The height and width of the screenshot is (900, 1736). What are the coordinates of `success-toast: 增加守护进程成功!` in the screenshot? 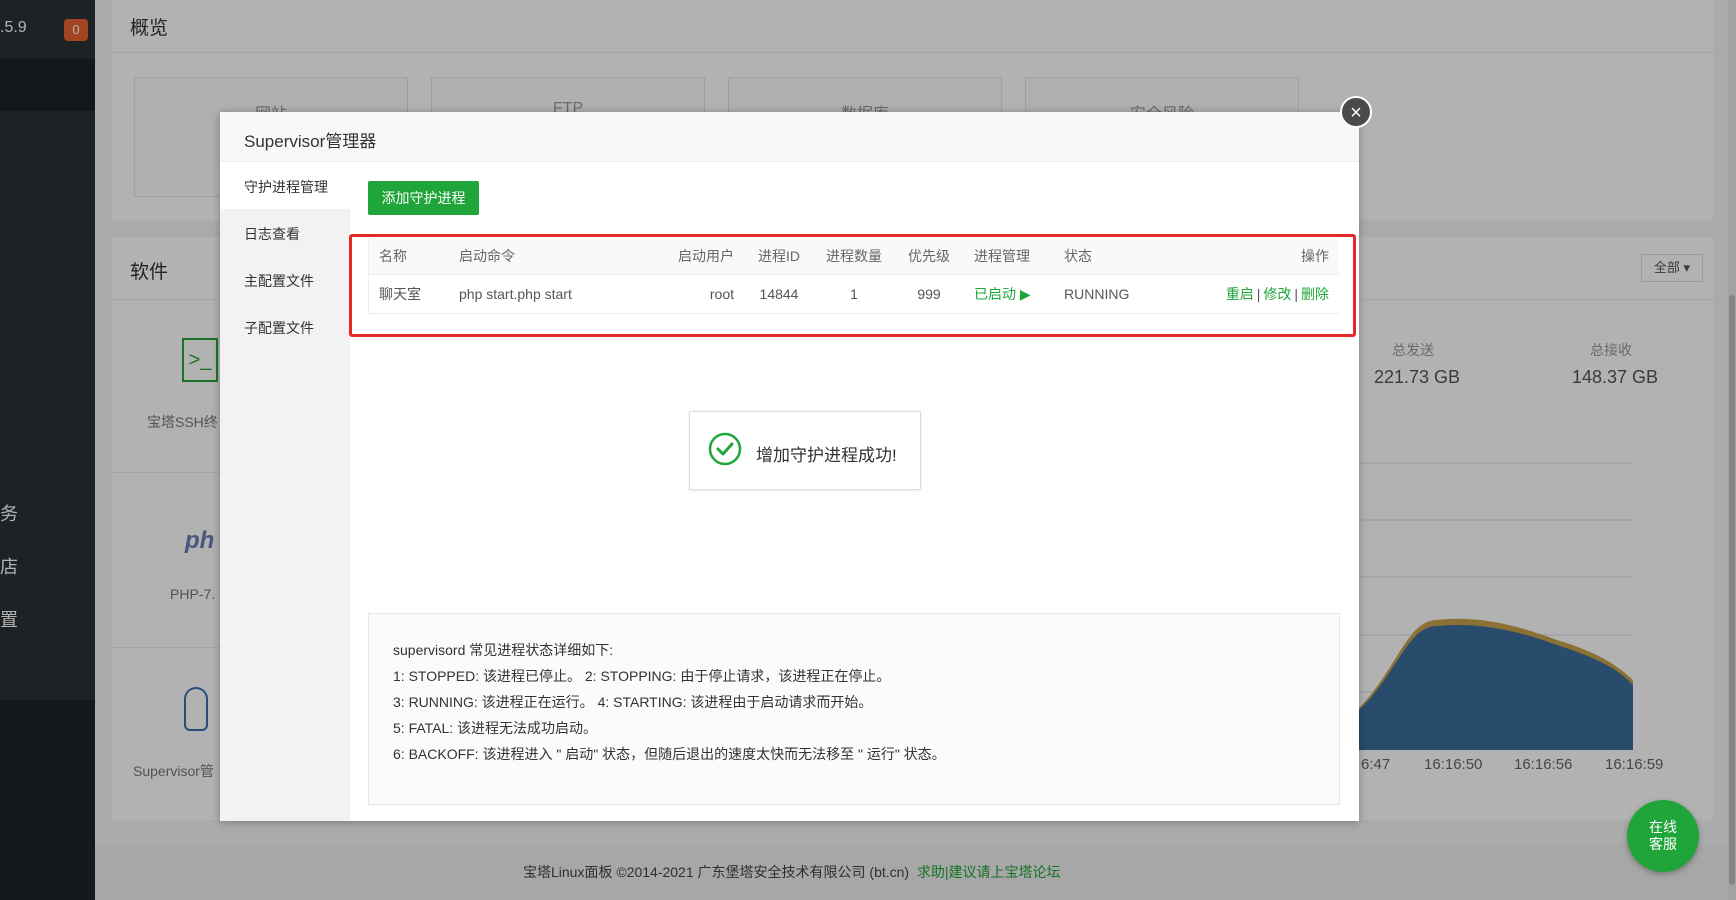 It's located at (805, 450).